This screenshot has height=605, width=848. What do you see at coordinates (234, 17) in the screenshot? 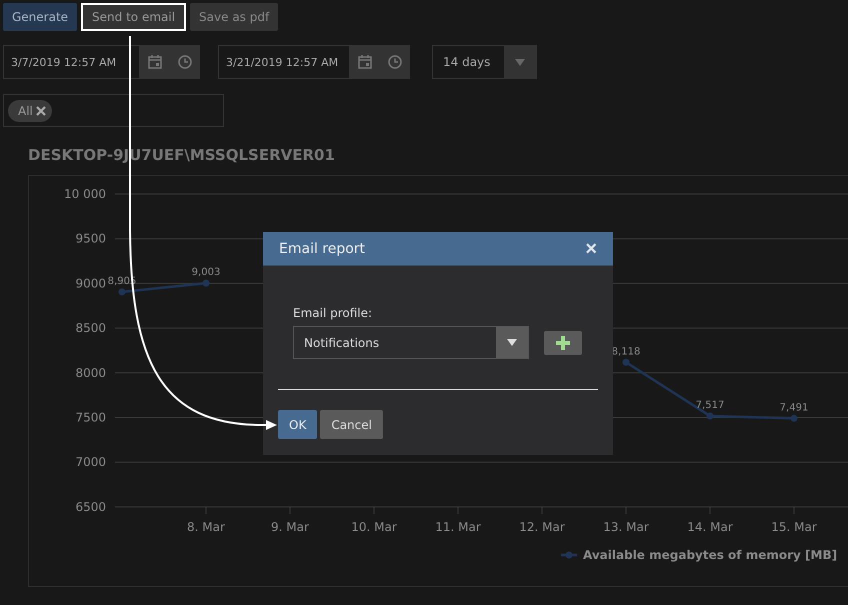
I see `toolbar-button: Save as pdf` at bounding box center [234, 17].